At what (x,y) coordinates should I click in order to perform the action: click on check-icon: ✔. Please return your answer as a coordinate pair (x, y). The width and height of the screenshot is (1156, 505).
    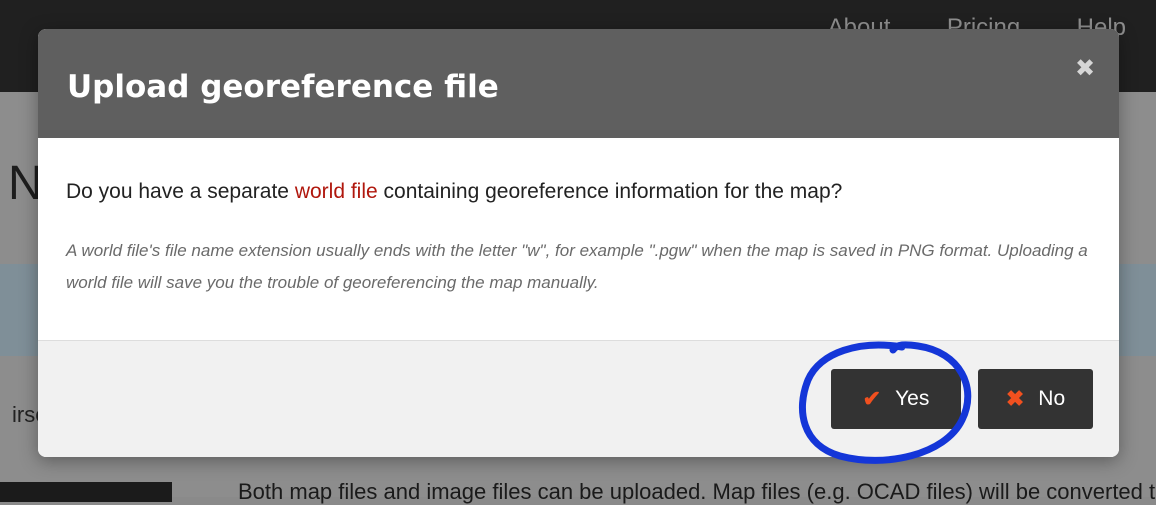
    Looking at the image, I should click on (872, 398).